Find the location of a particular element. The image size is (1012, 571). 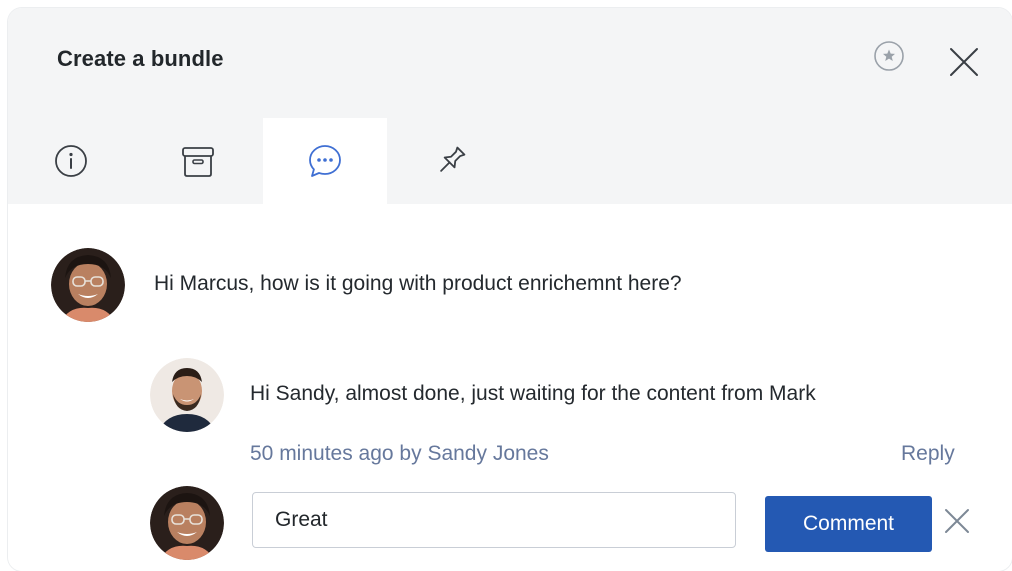

chat-bubble-icon is located at coordinates (325, 161).